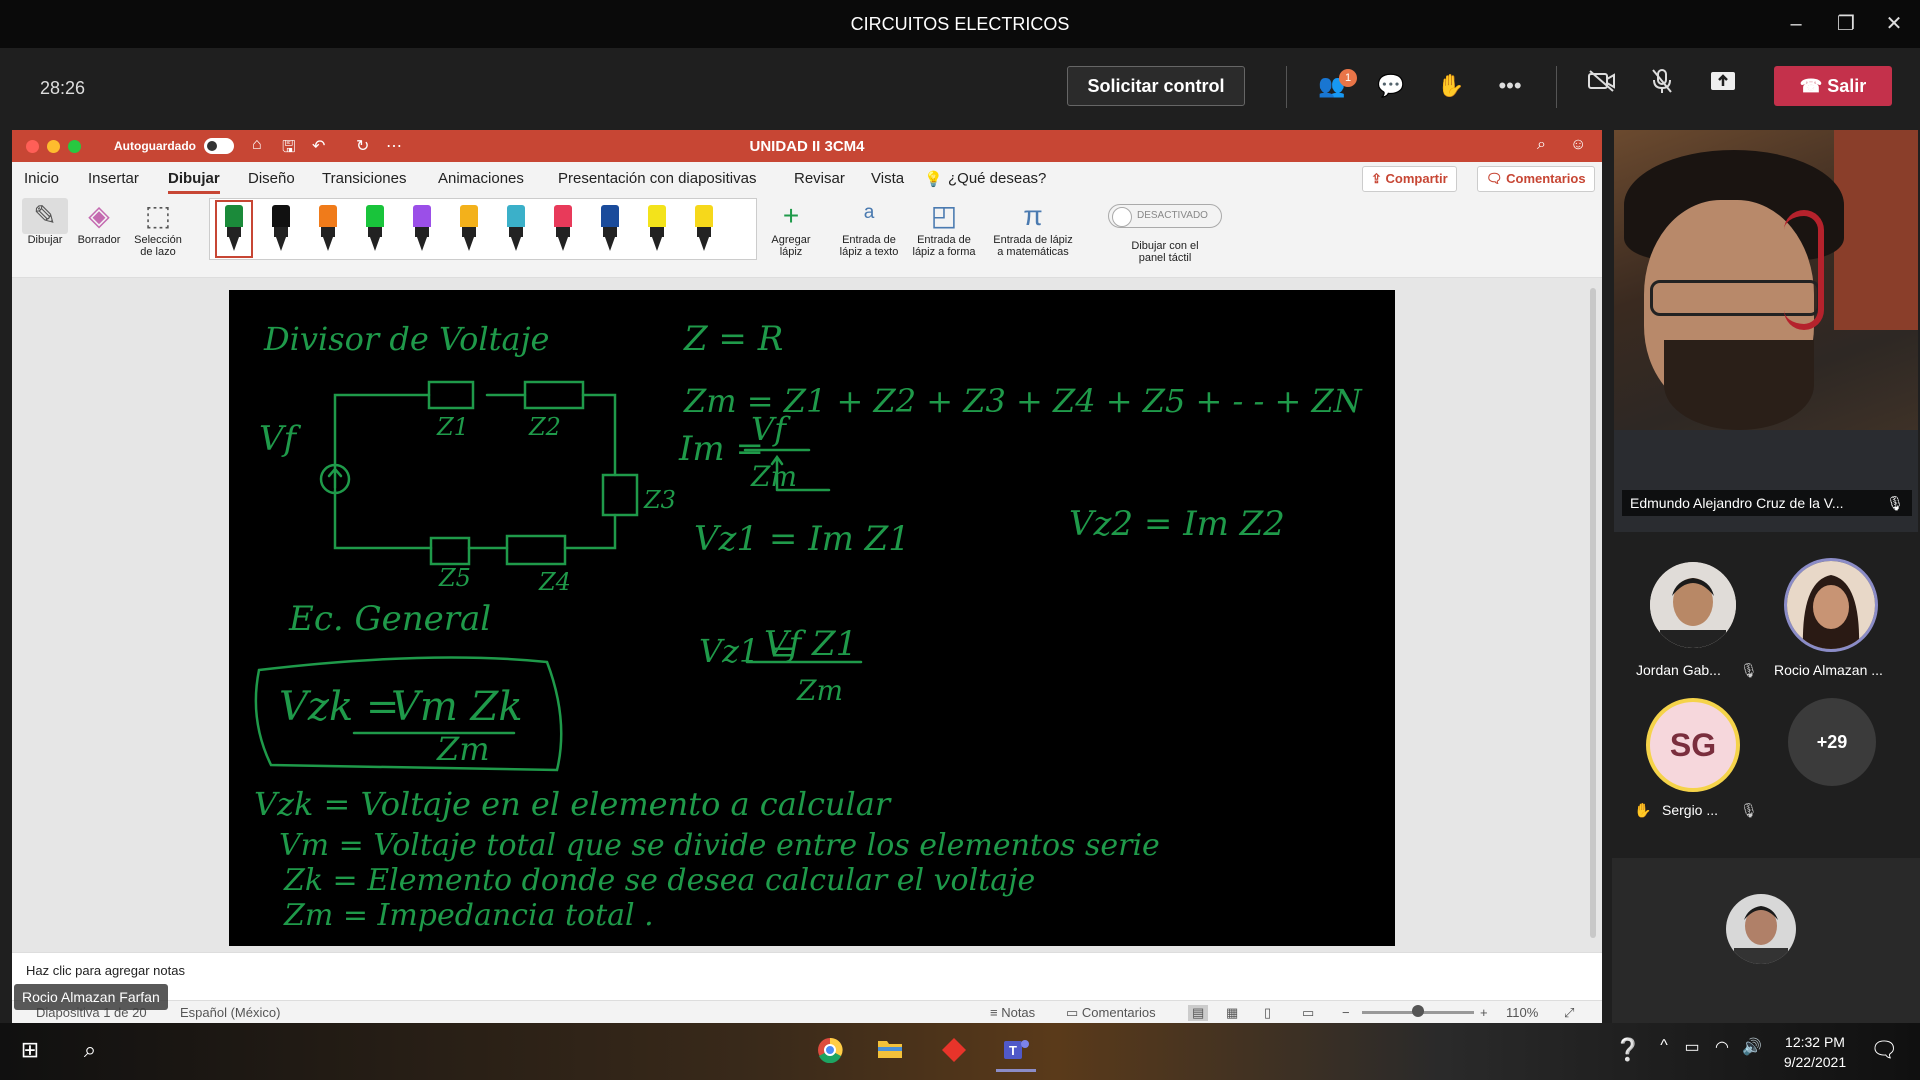  Describe the element at coordinates (1308, 1013) in the screenshot. I see `slideshow-icon: ▭` at that location.